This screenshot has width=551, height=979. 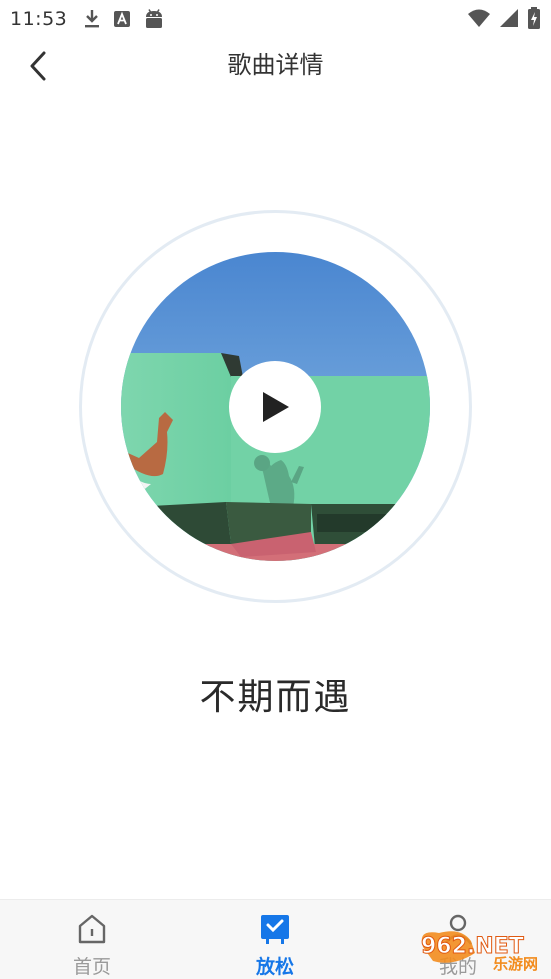 I want to click on watermark-logo-art: 962.NET 乐游网, so click(x=479, y=952).